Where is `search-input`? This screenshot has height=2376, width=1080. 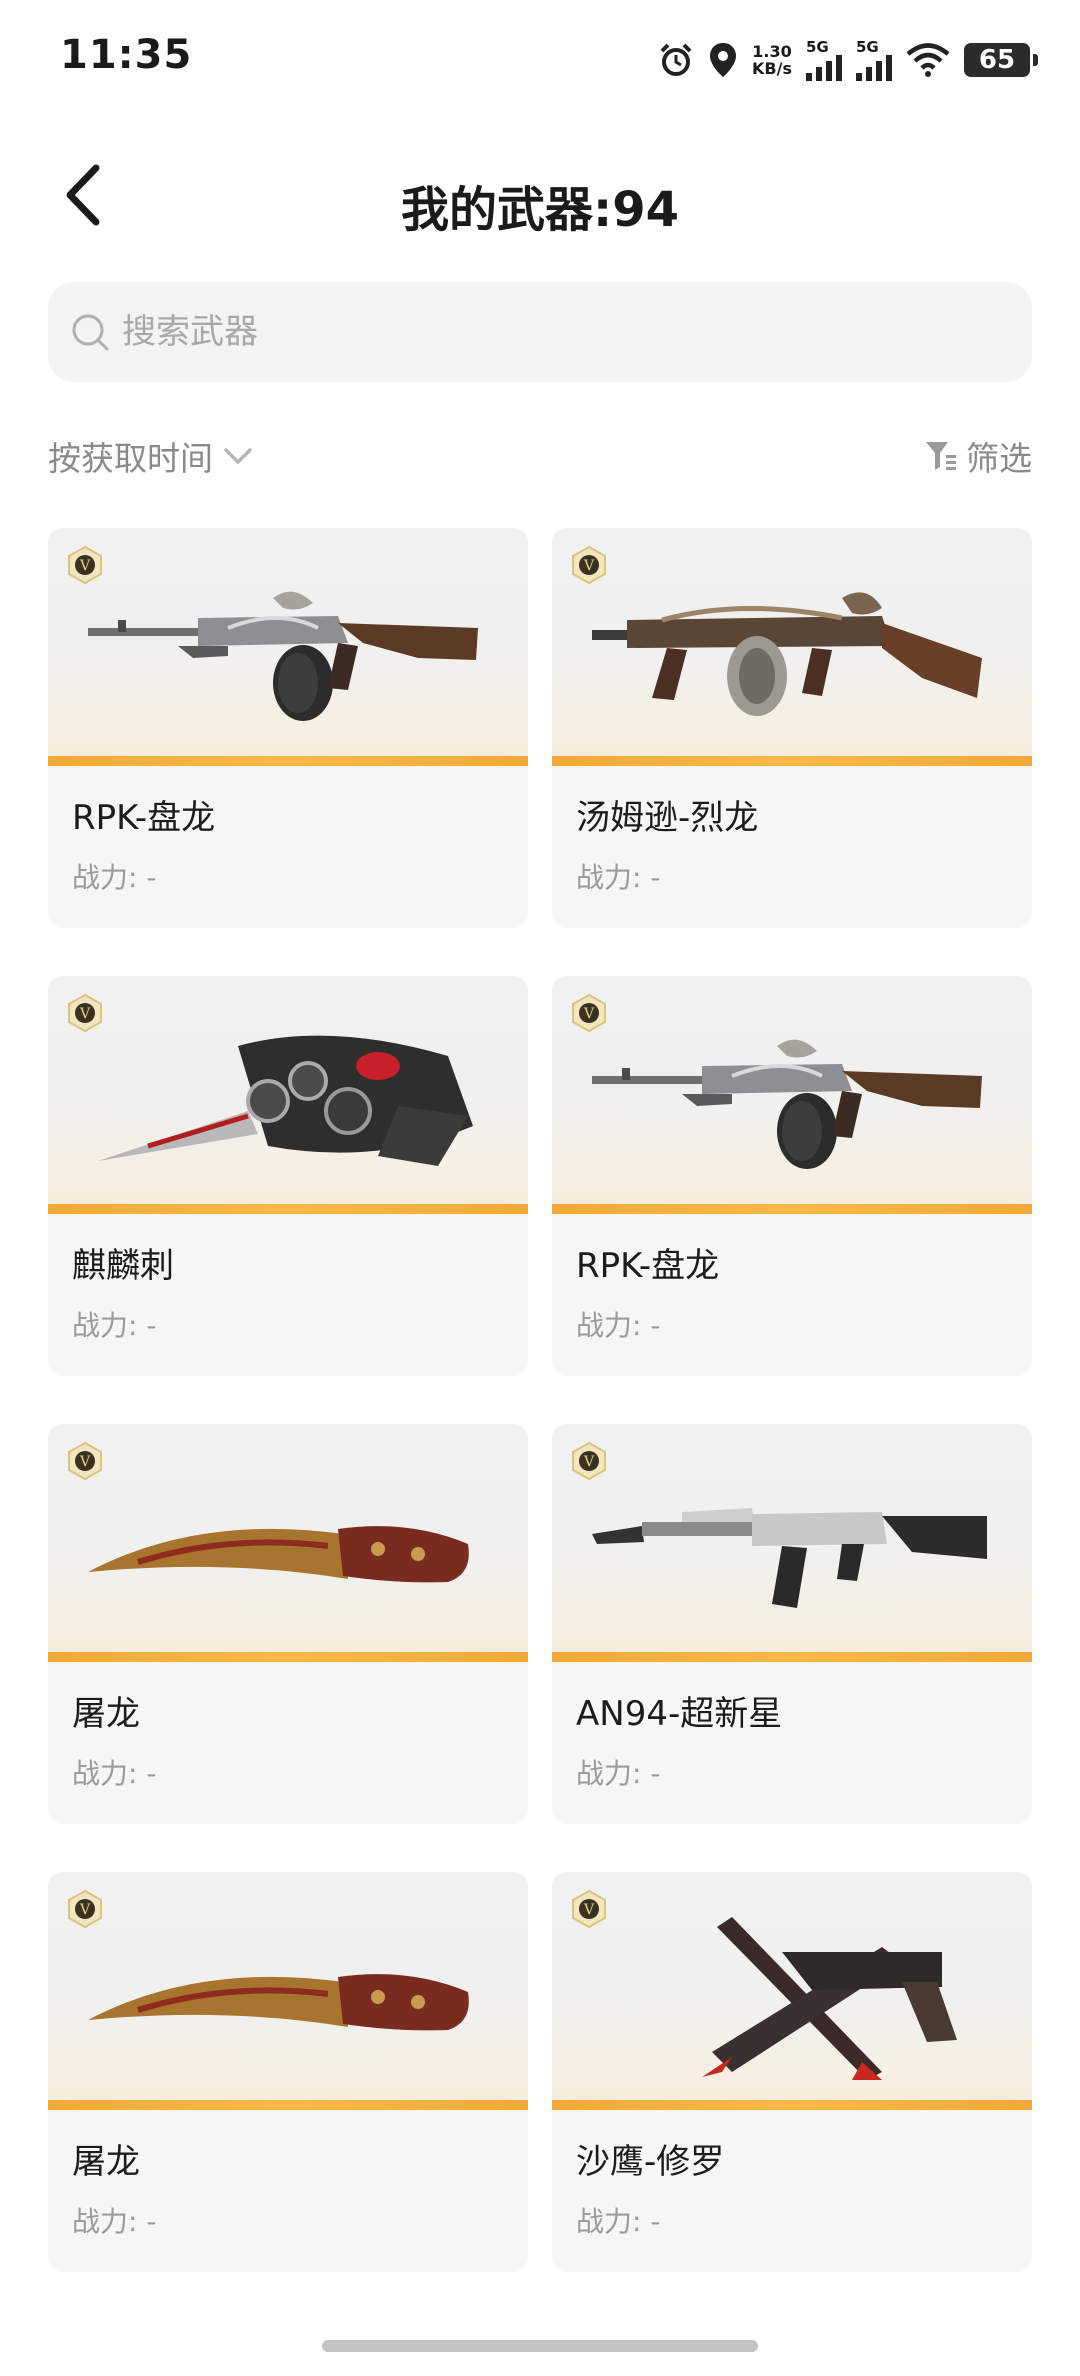 search-input is located at coordinates (532, 332).